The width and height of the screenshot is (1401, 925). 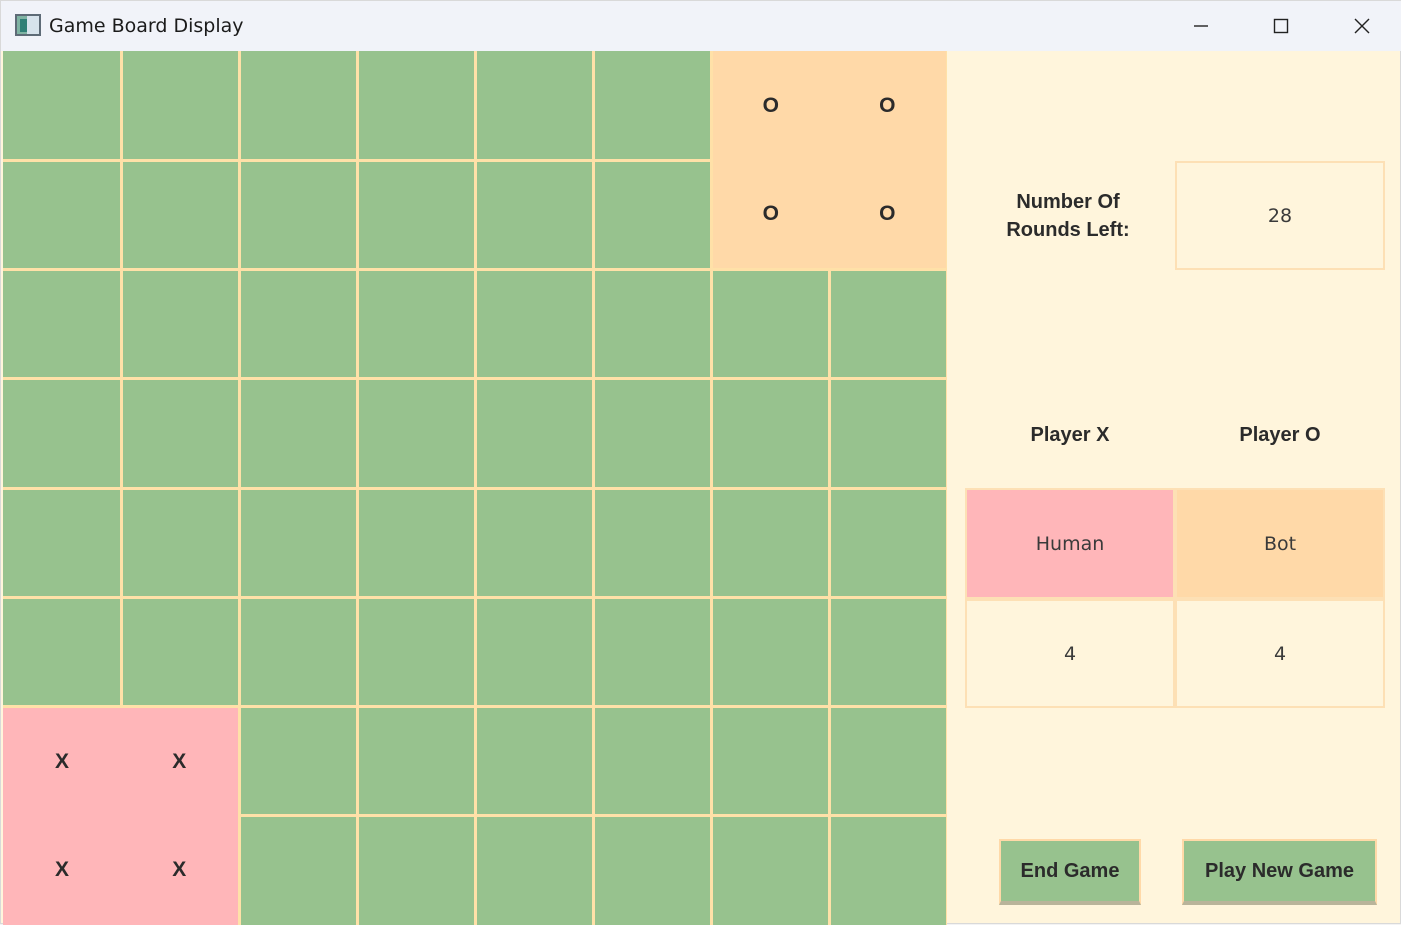 What do you see at coordinates (1280, 653) in the screenshot?
I see `player-o-score: 4` at bounding box center [1280, 653].